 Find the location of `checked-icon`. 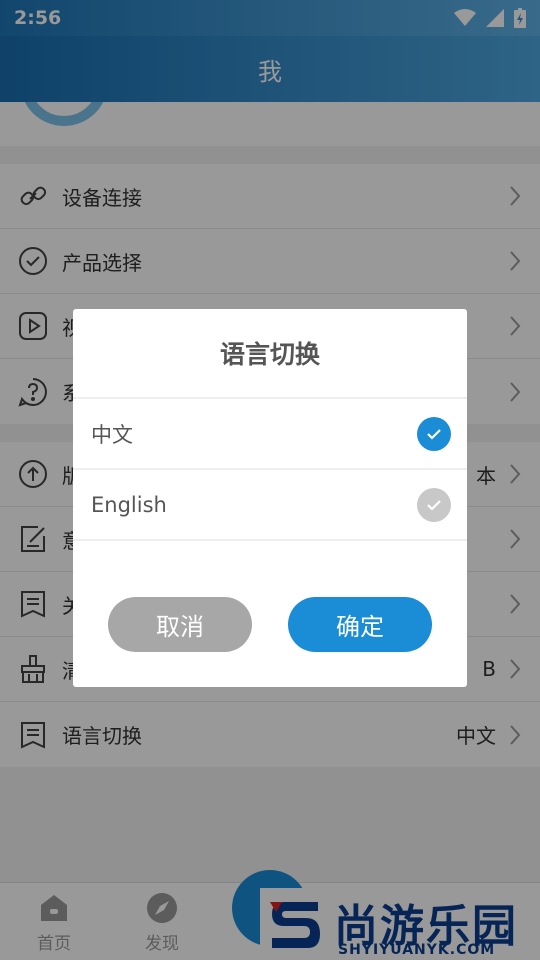

checked-icon is located at coordinates (434, 433).